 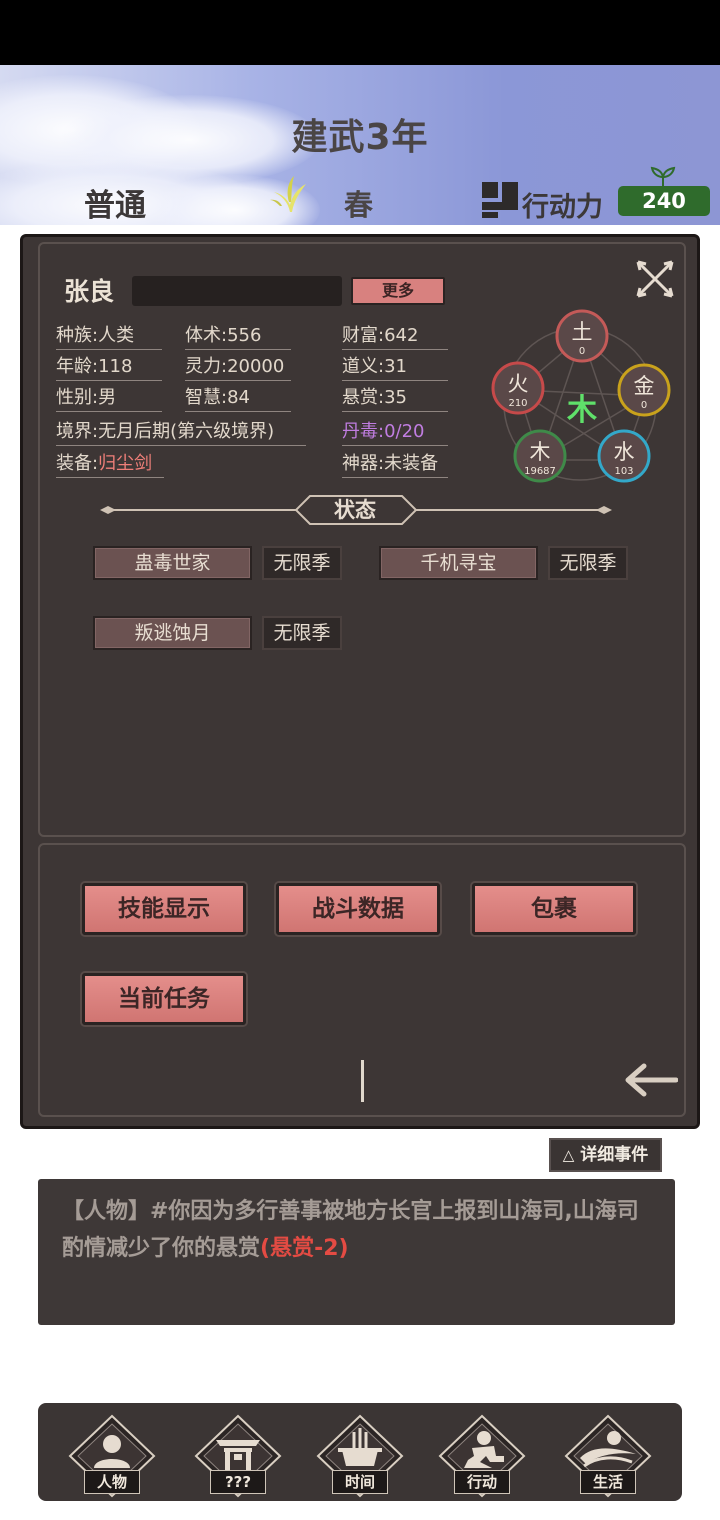 What do you see at coordinates (164, 909) in the screenshot?
I see `skills-button: 技能显示` at bounding box center [164, 909].